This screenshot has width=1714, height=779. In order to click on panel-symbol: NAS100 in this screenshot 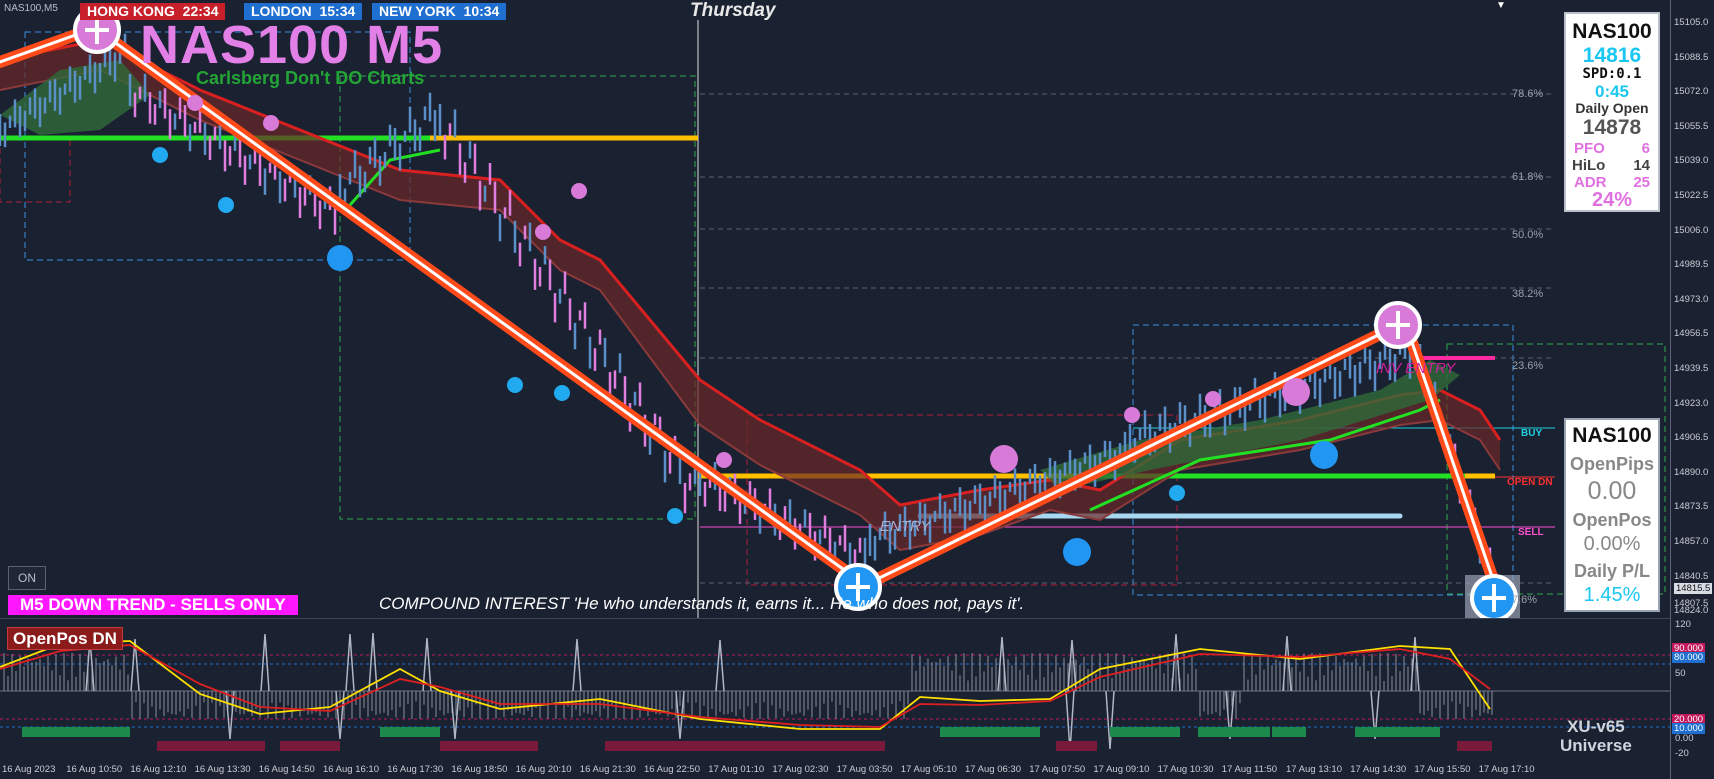, I will do `click(1612, 435)`.